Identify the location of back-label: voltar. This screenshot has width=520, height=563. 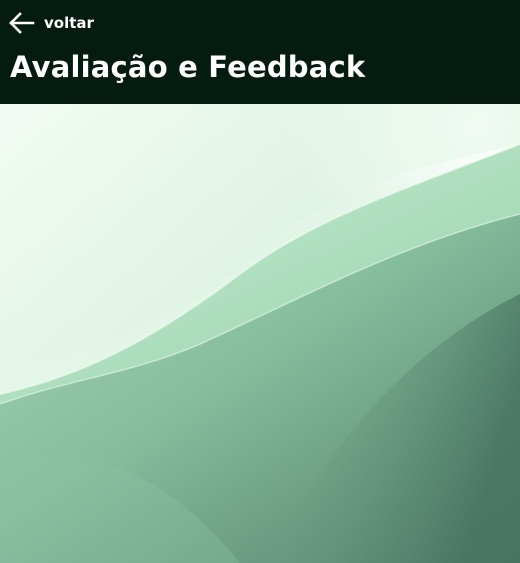
(69, 23).